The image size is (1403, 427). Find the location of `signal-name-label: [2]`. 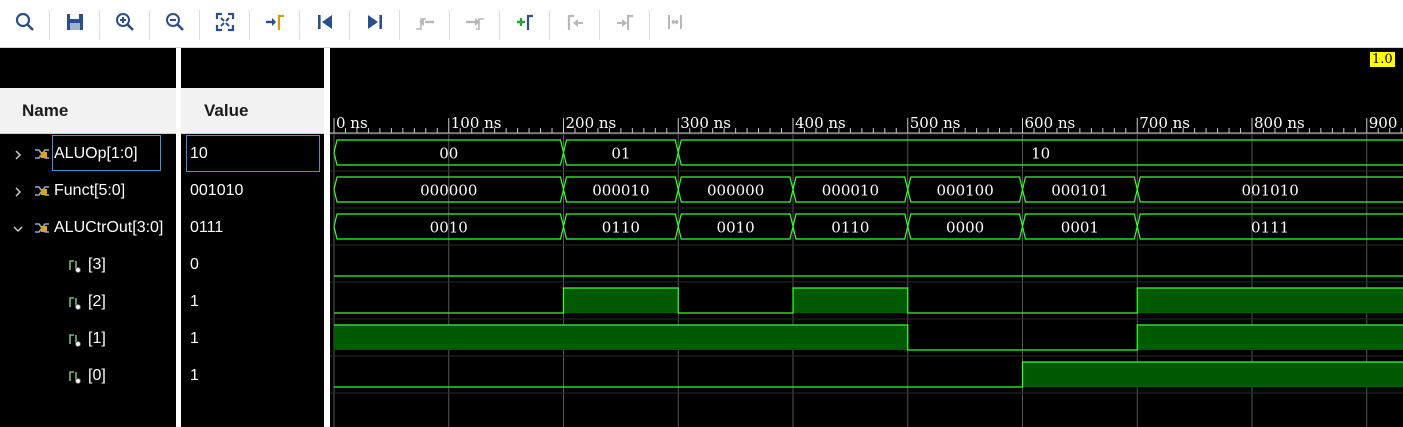

signal-name-label: [2] is located at coordinates (97, 301).